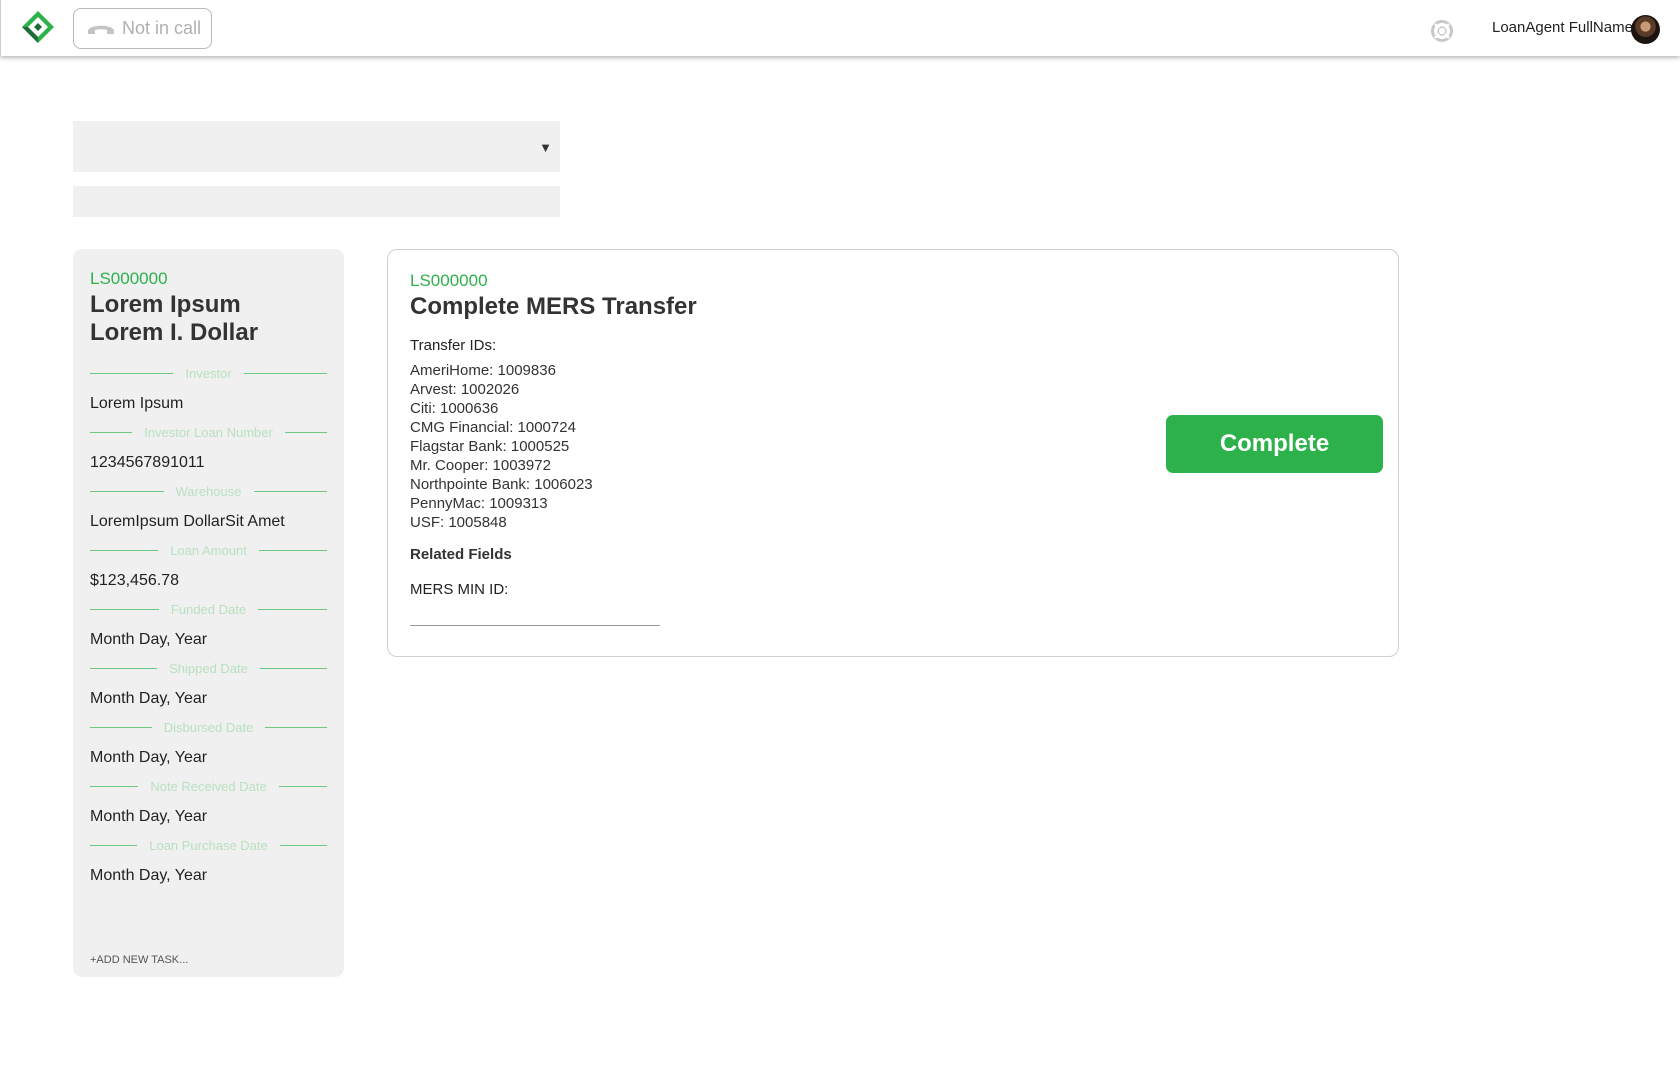 The image size is (1680, 1080). What do you see at coordinates (493, 427) in the screenshot?
I see `transfer-id-item: CMG Financial: 1000724` at bounding box center [493, 427].